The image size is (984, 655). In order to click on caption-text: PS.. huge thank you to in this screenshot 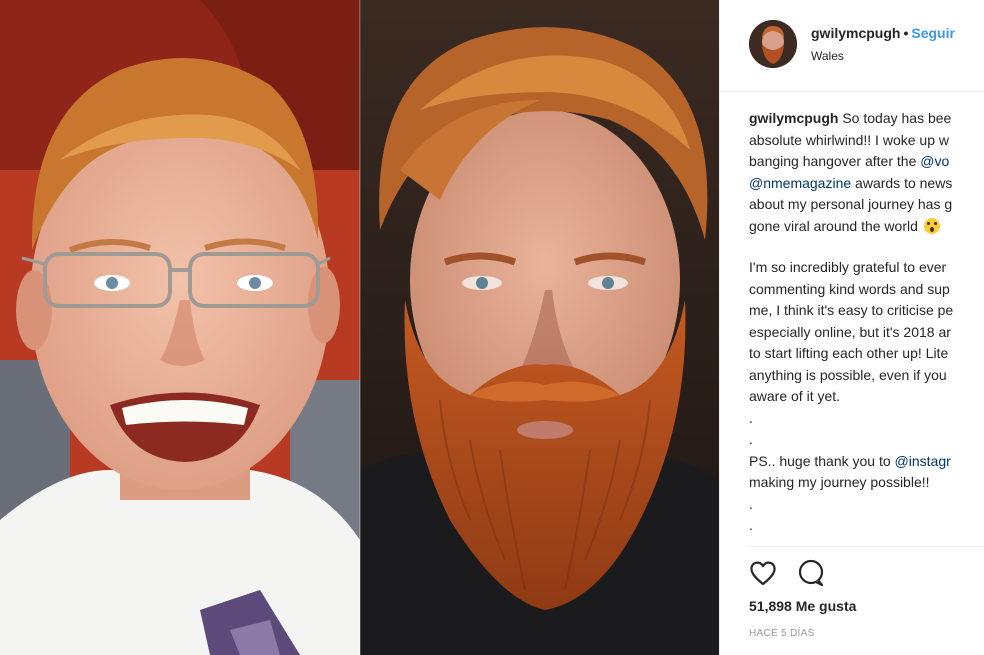, I will do `click(822, 460)`.